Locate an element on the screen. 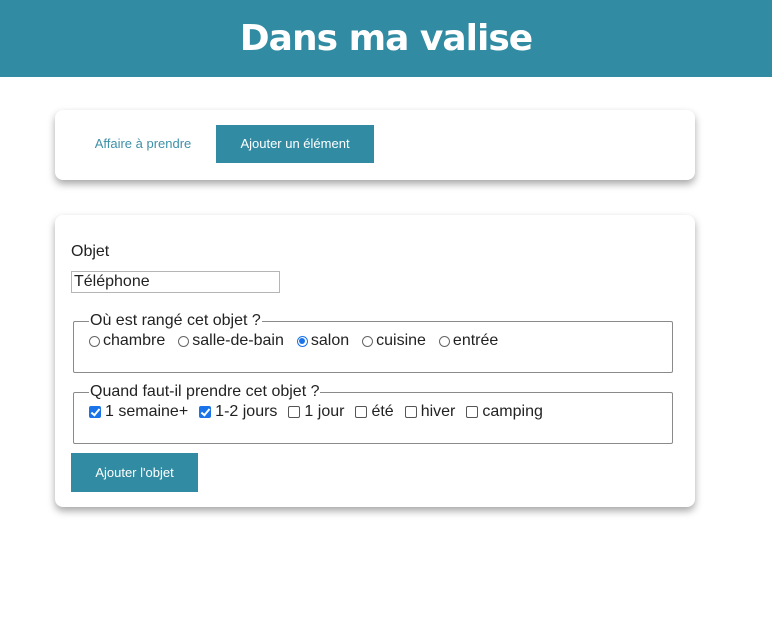  checkbox-label: 1 semaine+ is located at coordinates (147, 411).